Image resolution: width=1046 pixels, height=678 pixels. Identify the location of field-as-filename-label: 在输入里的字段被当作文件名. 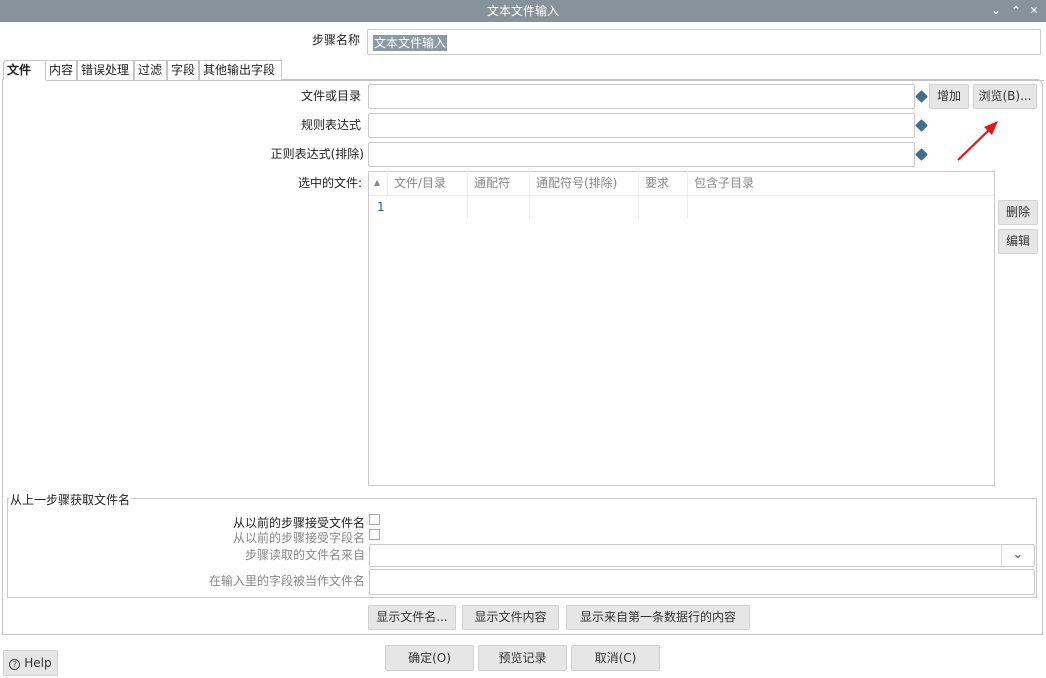
(286, 581).